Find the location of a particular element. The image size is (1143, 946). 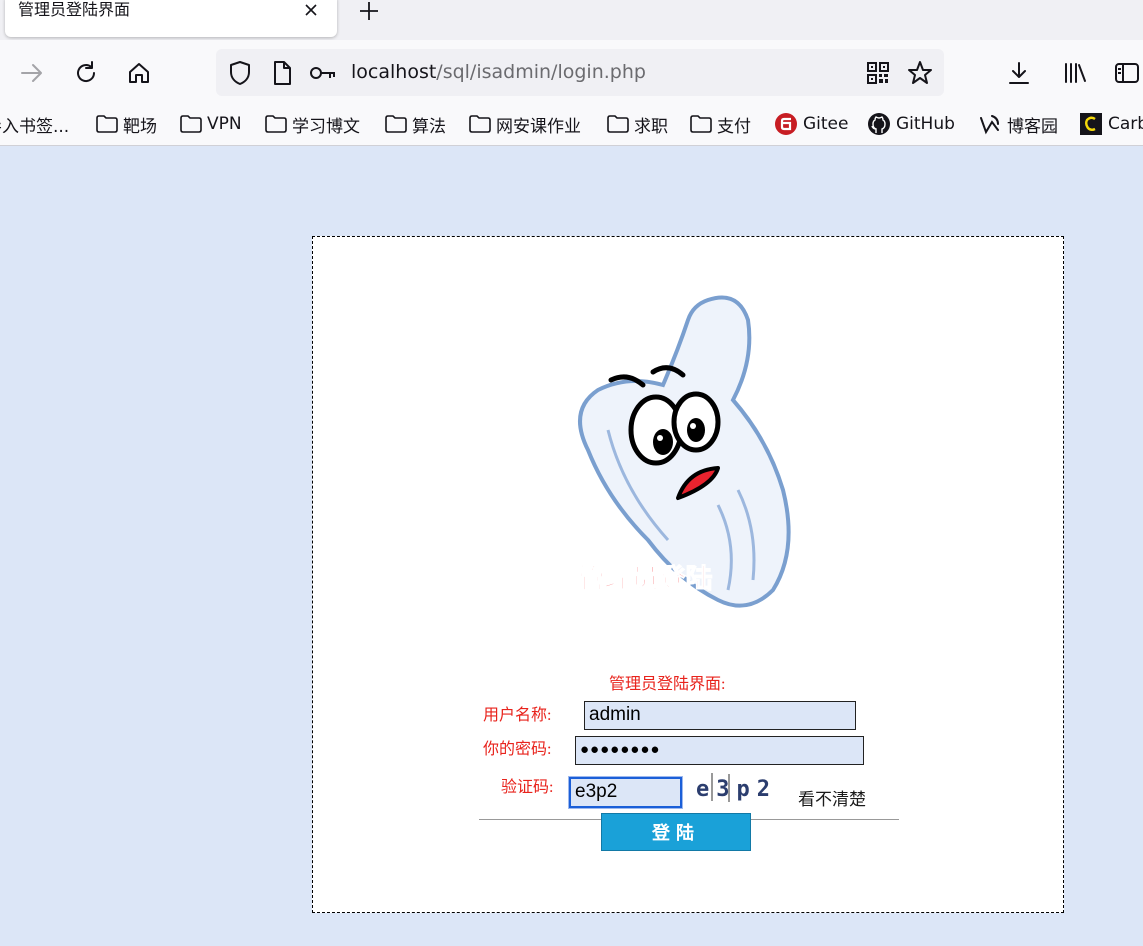

bookmark-label: 网安课作业 is located at coordinates (538, 126).